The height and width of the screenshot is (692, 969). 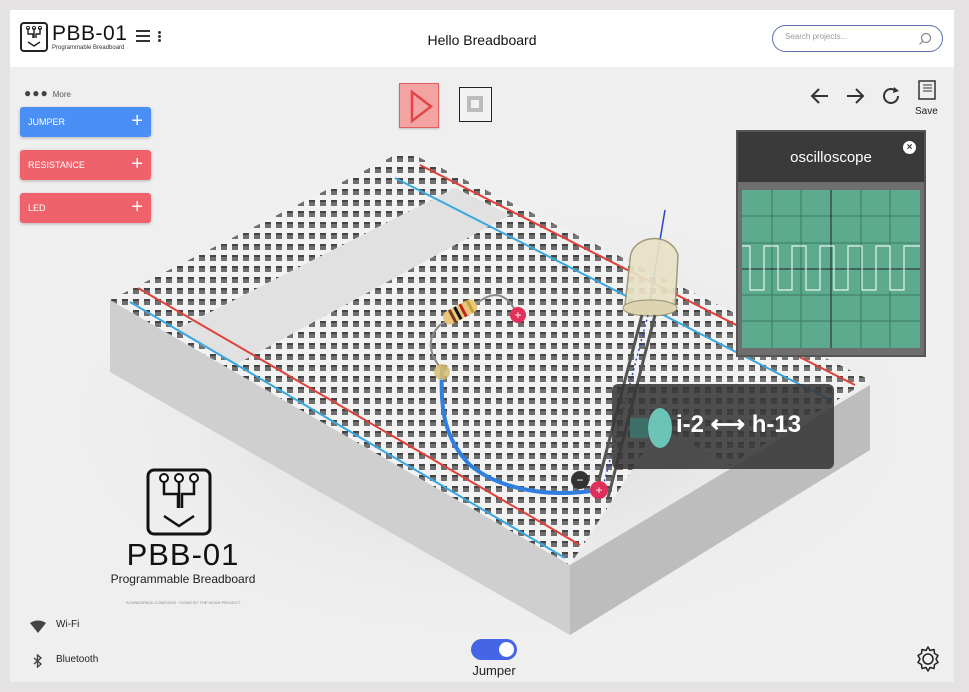 I want to click on bluetooth-label: Bluetooth, so click(x=77, y=659).